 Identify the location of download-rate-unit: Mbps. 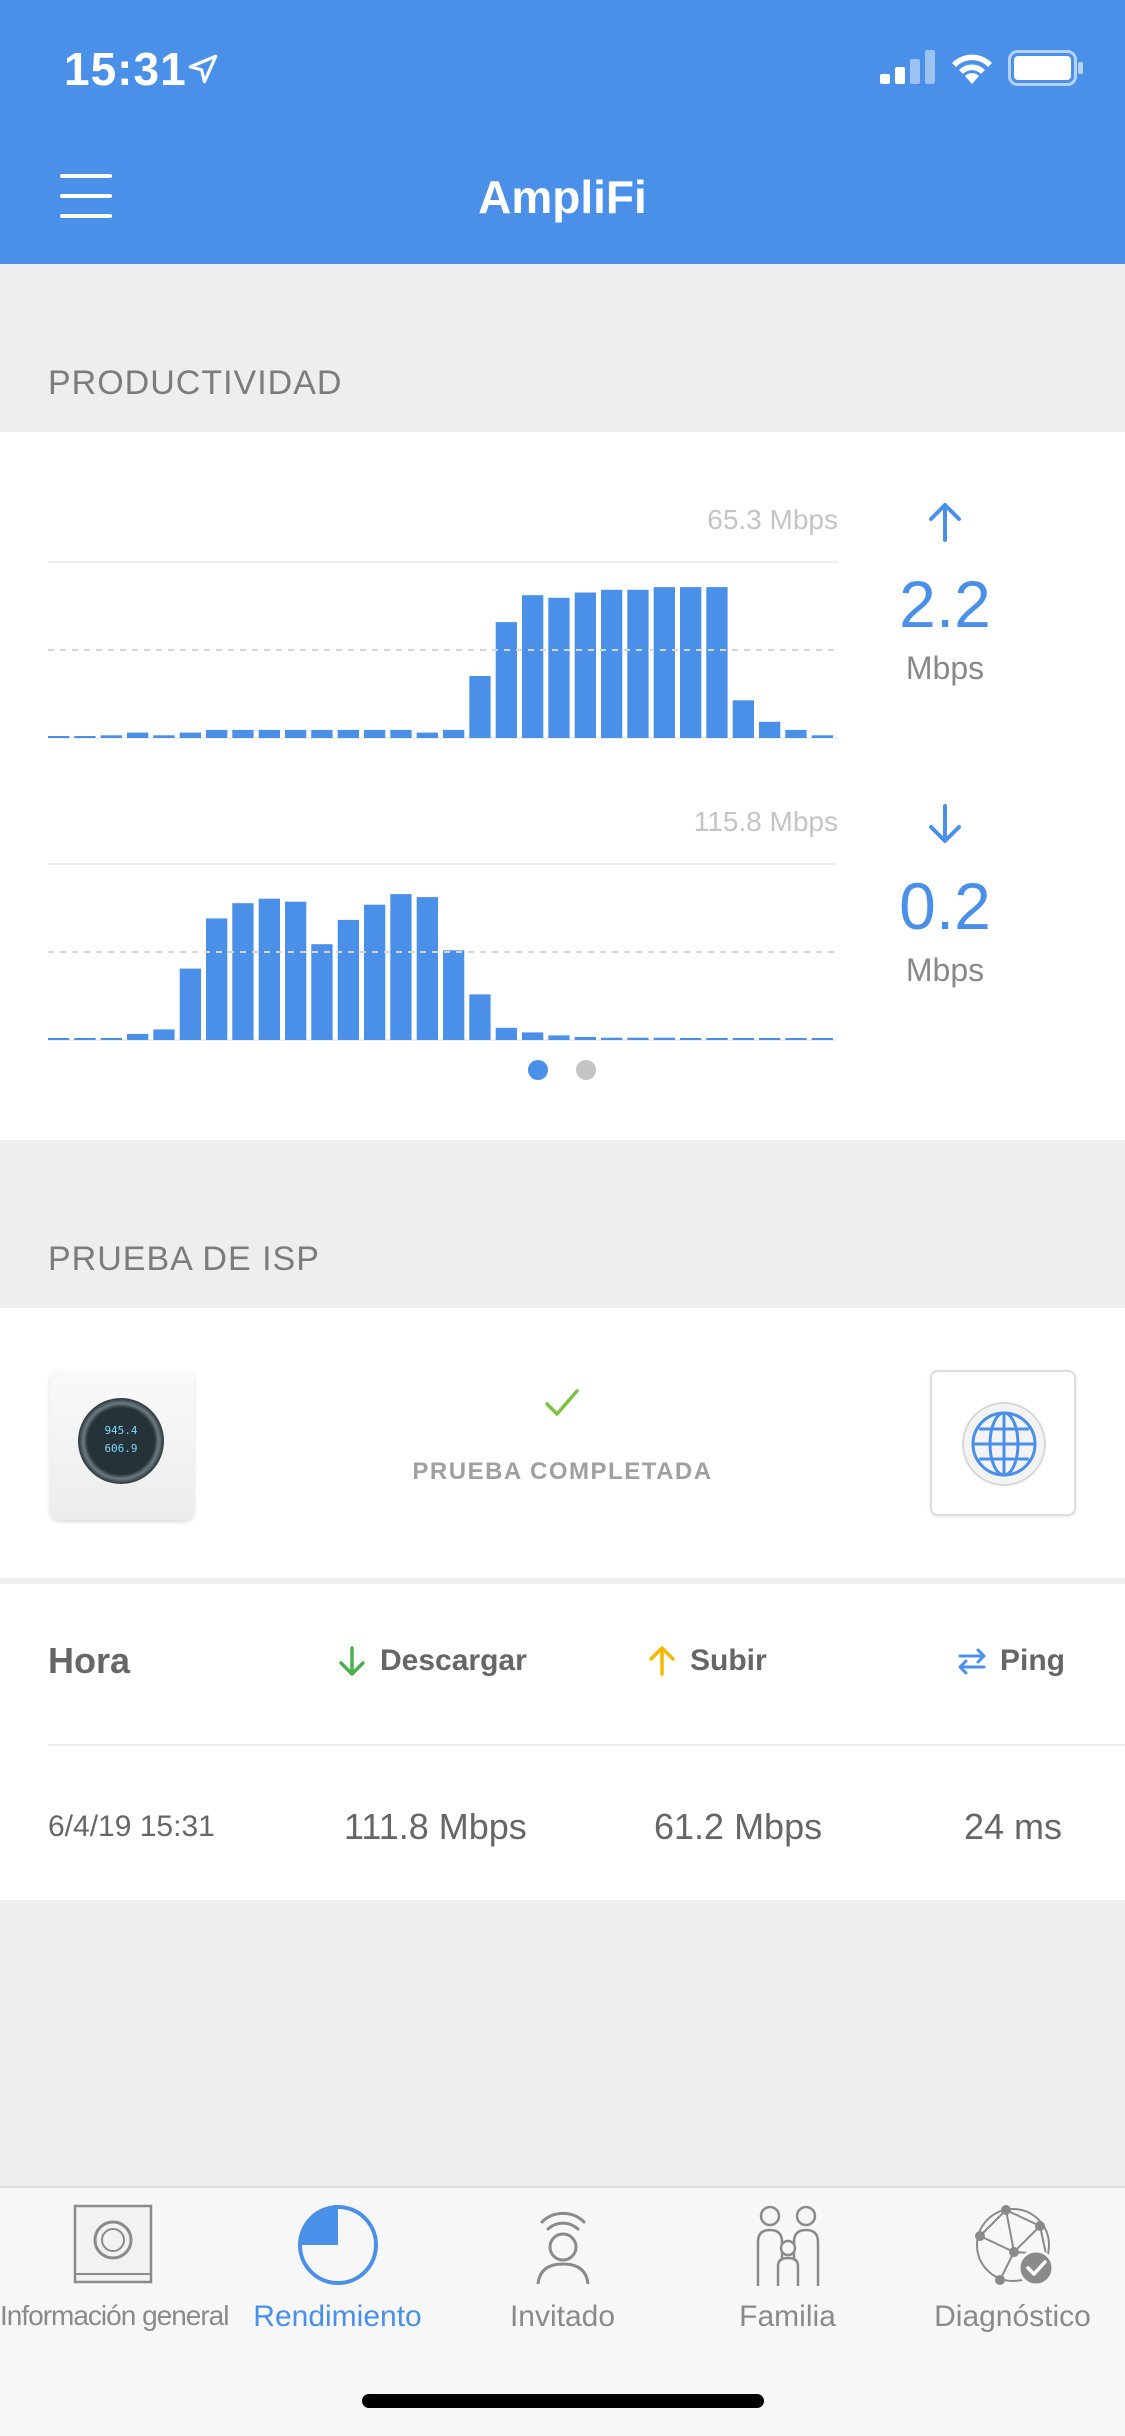
(945, 970).